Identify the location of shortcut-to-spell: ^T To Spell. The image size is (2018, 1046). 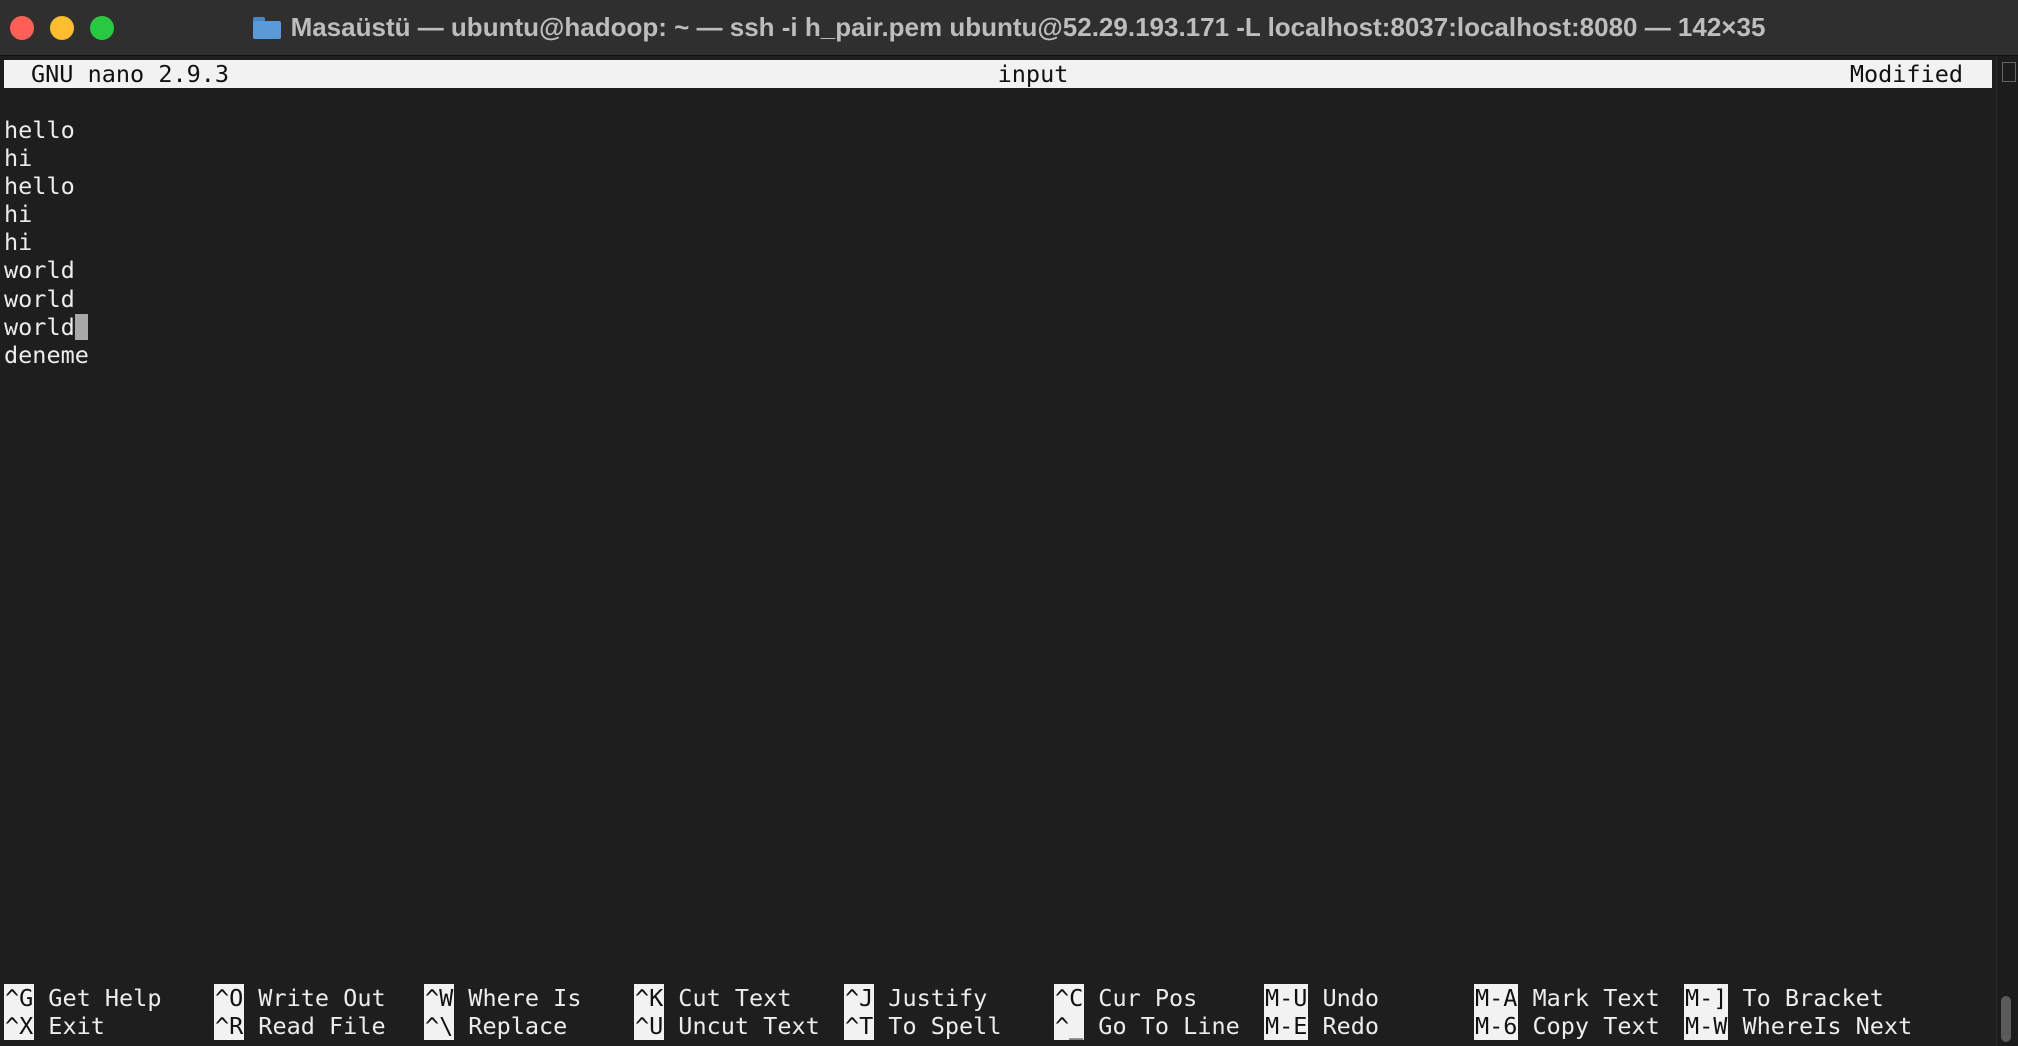
(923, 1026).